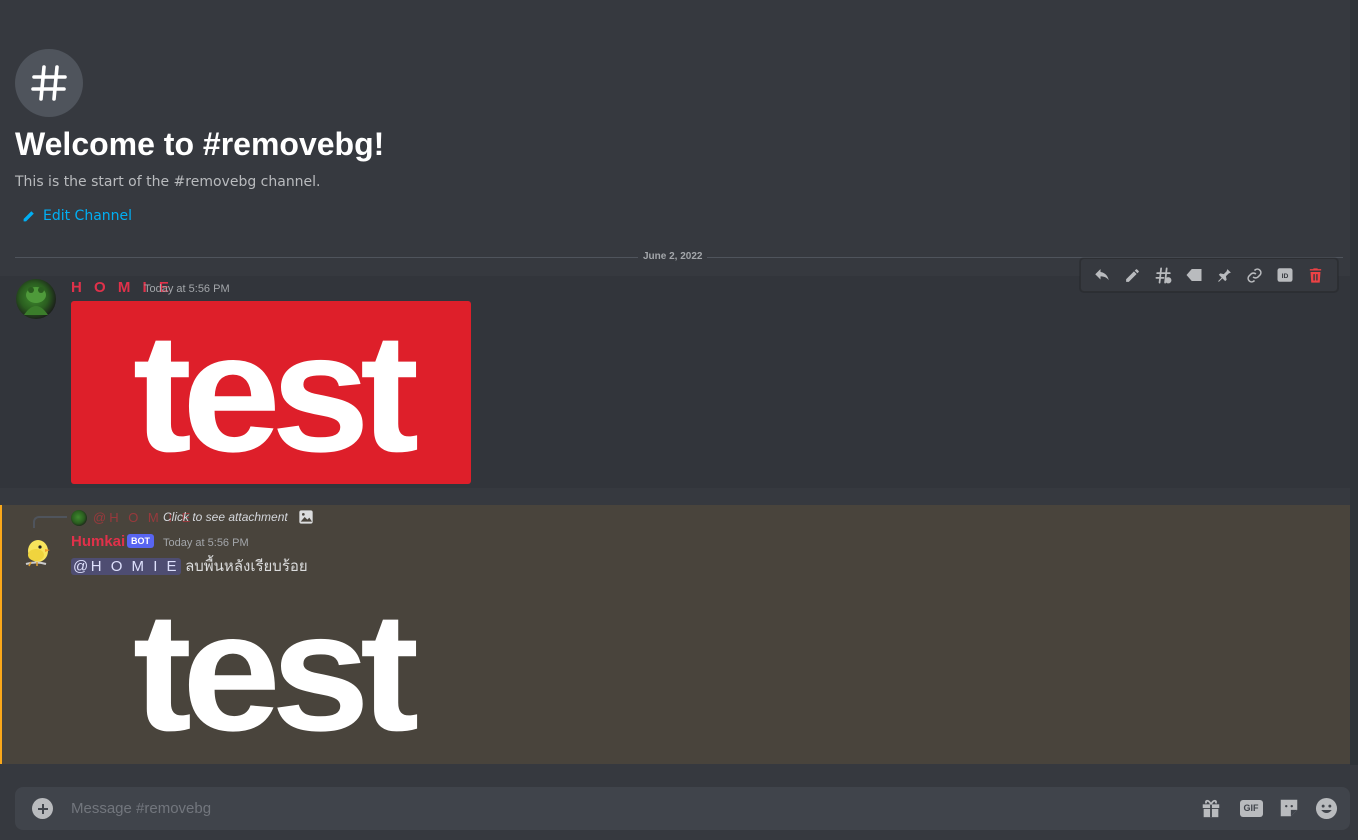  Describe the element at coordinates (28, 215) in the screenshot. I see `pencil-icon` at that location.